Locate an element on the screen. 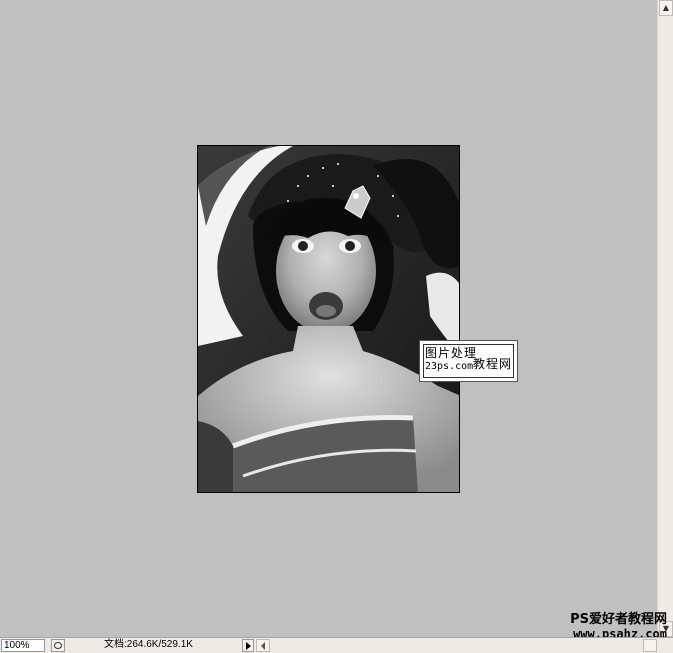 This screenshot has height=653, width=673. image-watermark: 图片处理 23ps.com 教程网 is located at coordinates (468, 361).